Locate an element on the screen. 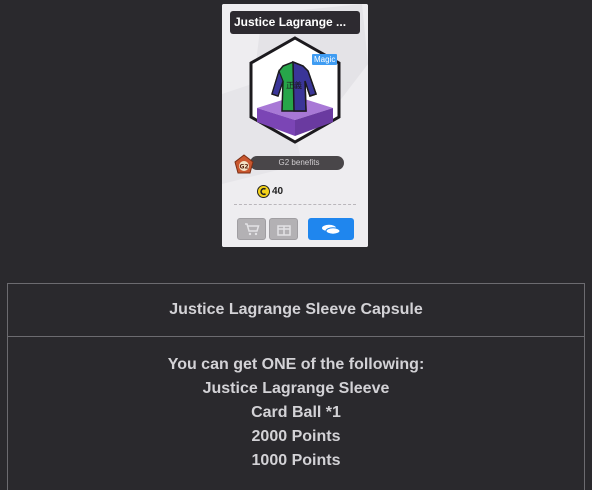  capsule-icon is located at coordinates (331, 229).